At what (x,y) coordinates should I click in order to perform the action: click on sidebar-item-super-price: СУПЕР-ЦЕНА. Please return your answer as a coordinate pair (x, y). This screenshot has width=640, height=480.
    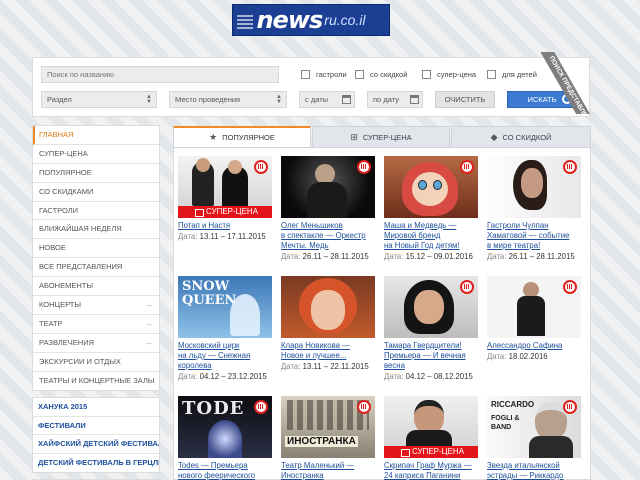
    Looking at the image, I should click on (96, 154).